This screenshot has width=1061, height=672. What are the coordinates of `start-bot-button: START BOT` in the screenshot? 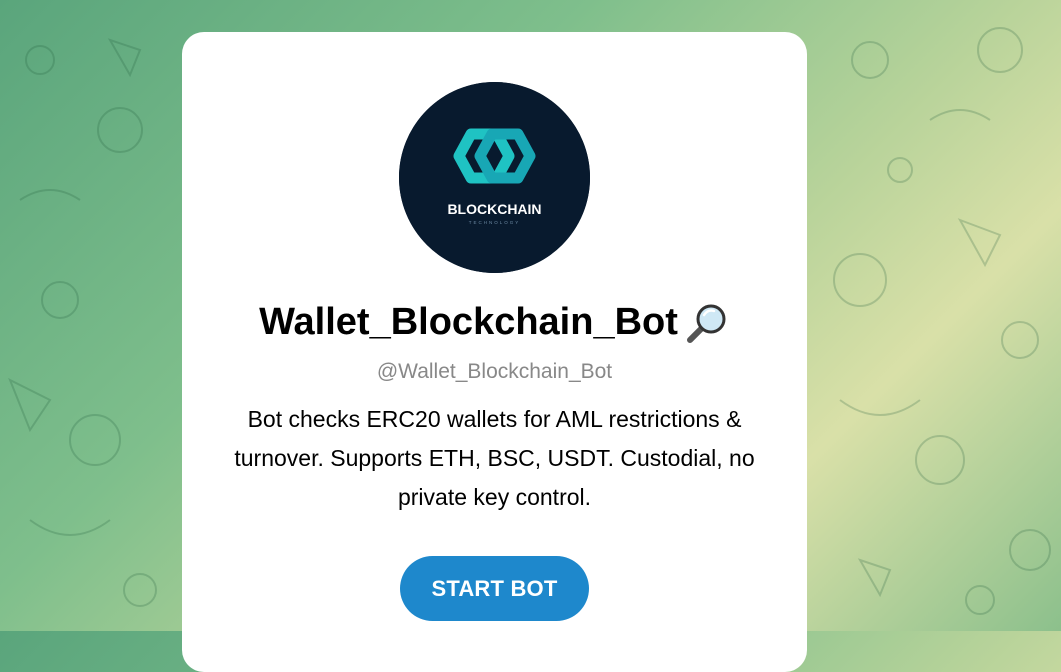 It's located at (494, 588).